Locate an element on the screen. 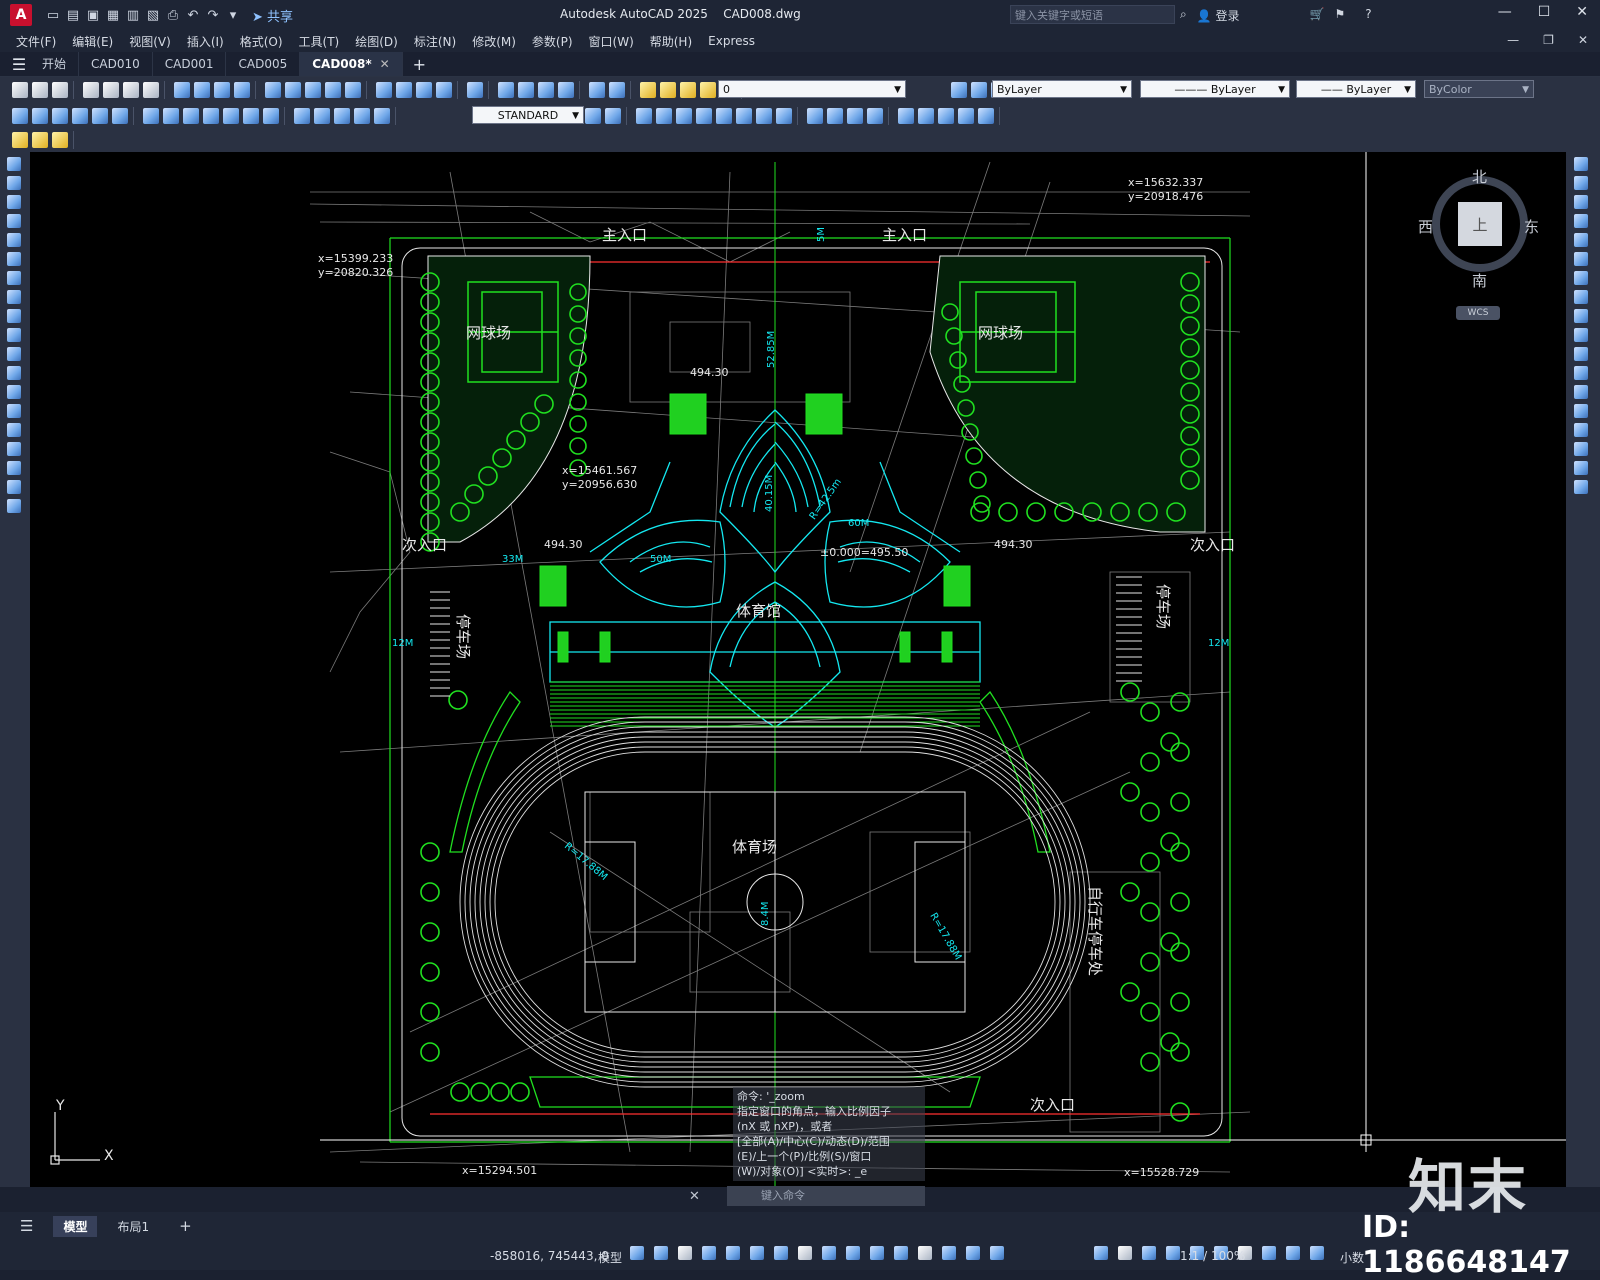 The height and width of the screenshot is (1280, 1600). print-icon: ⎙ is located at coordinates (173, 15).